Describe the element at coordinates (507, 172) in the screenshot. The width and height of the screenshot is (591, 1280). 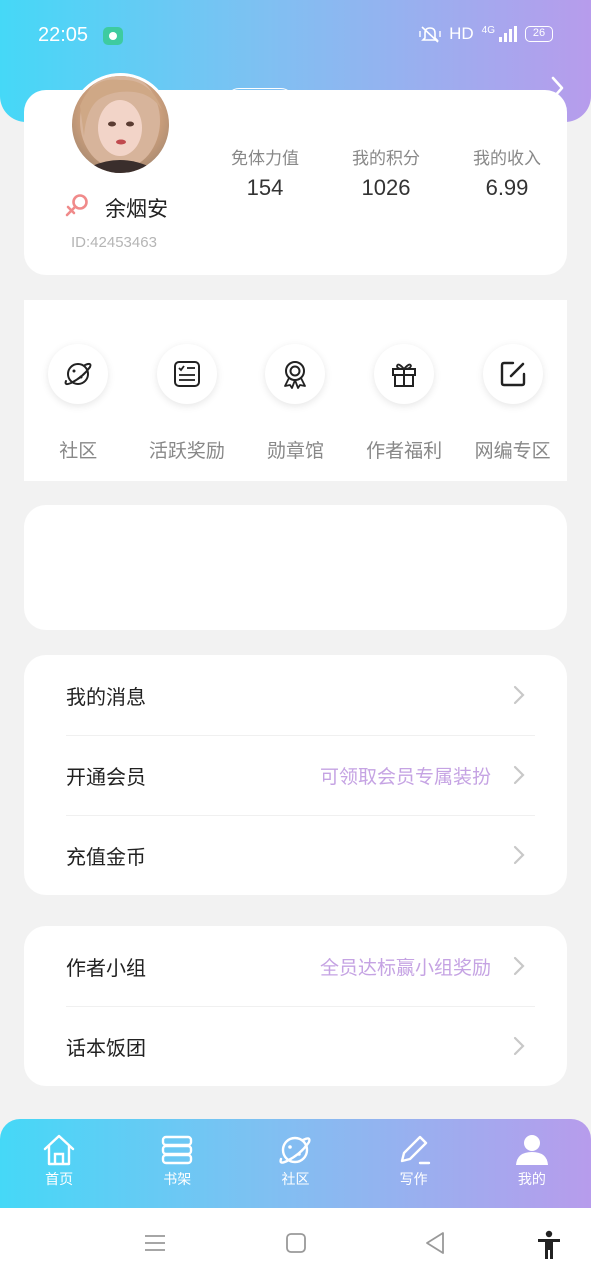
I see `stat-income: 我的收入 6.99` at that location.